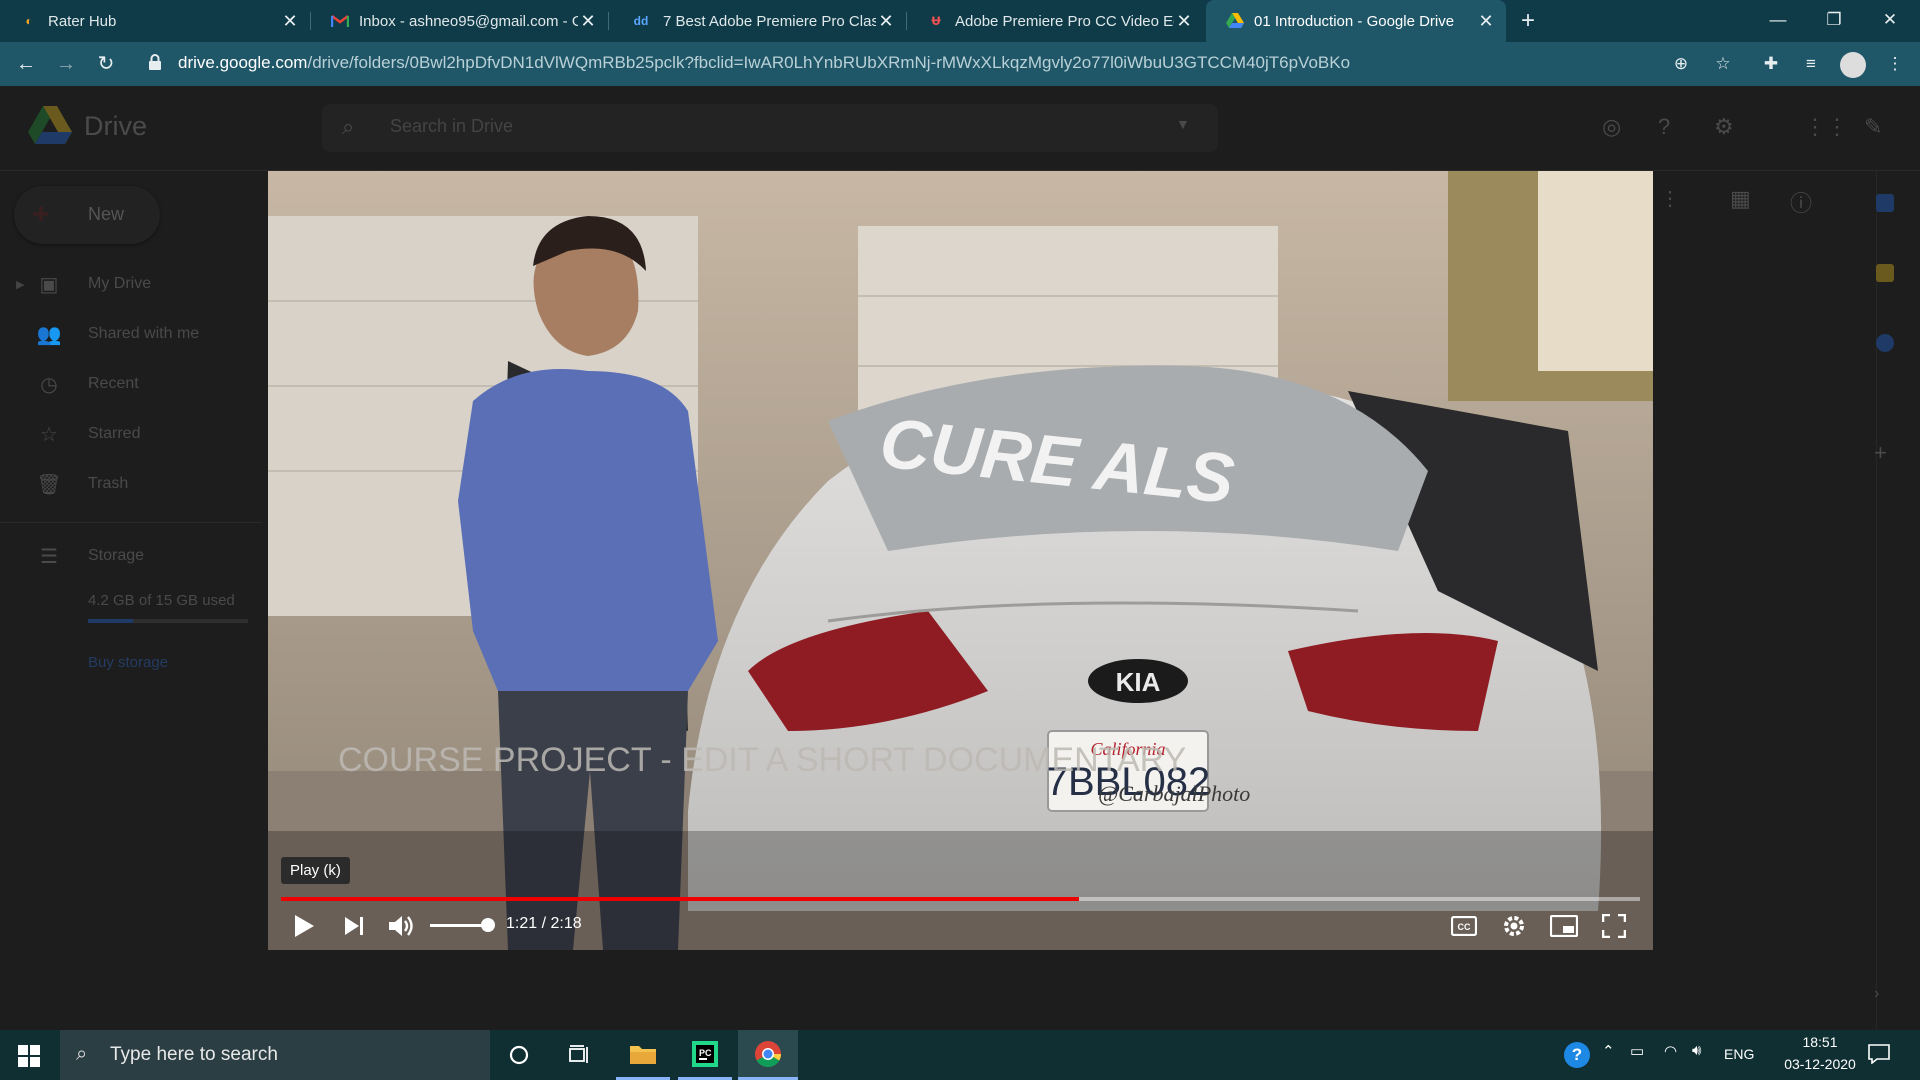 Image resolution: width=1920 pixels, height=1080 pixels. Describe the element at coordinates (1820, 1042) in the screenshot. I see `clock-time: 18:51` at that location.